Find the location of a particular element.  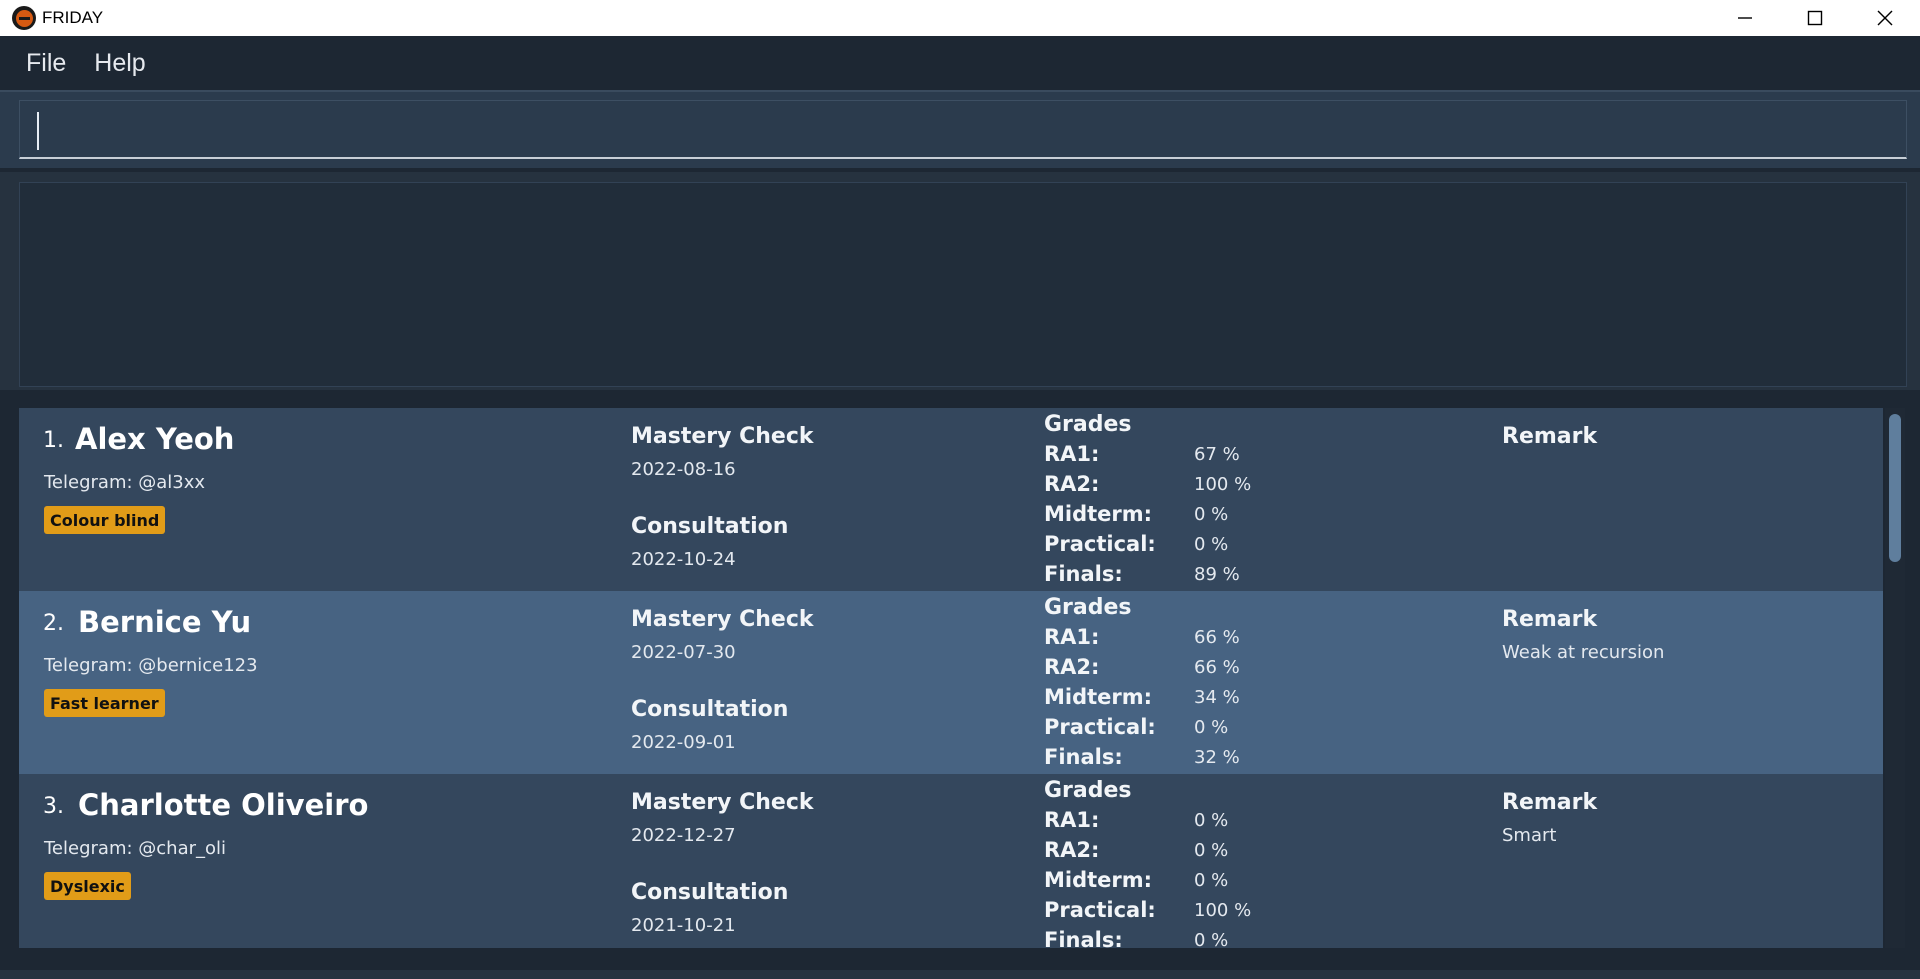

menu-bar: File Help is located at coordinates (960, 63).